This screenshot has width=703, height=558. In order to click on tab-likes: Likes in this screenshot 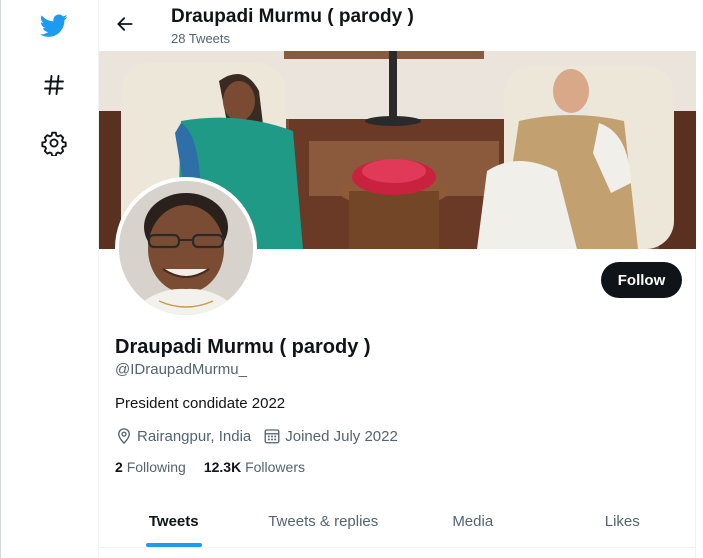, I will do `click(623, 521)`.